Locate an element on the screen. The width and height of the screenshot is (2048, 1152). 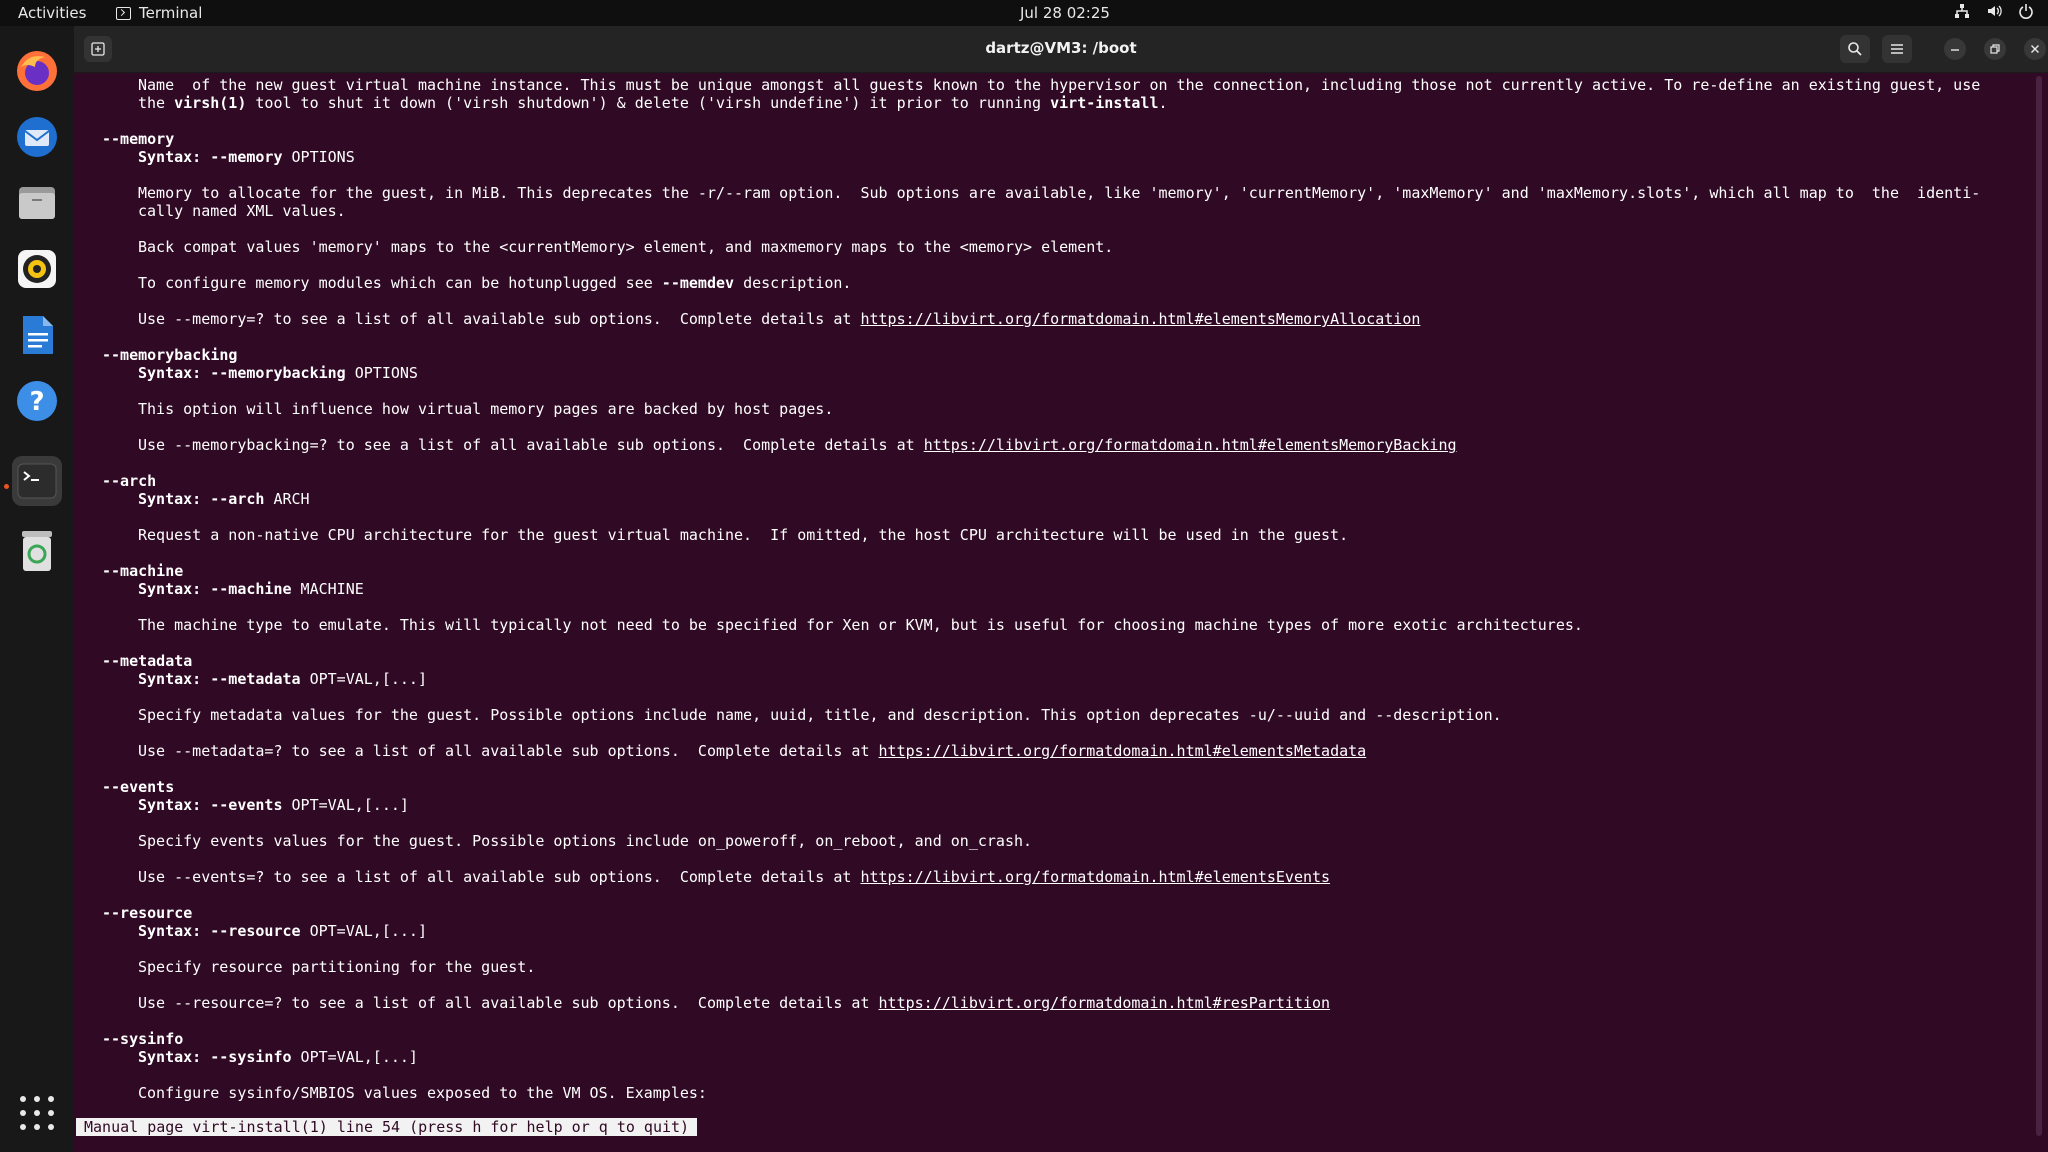
search-icon is located at coordinates (1855, 49).